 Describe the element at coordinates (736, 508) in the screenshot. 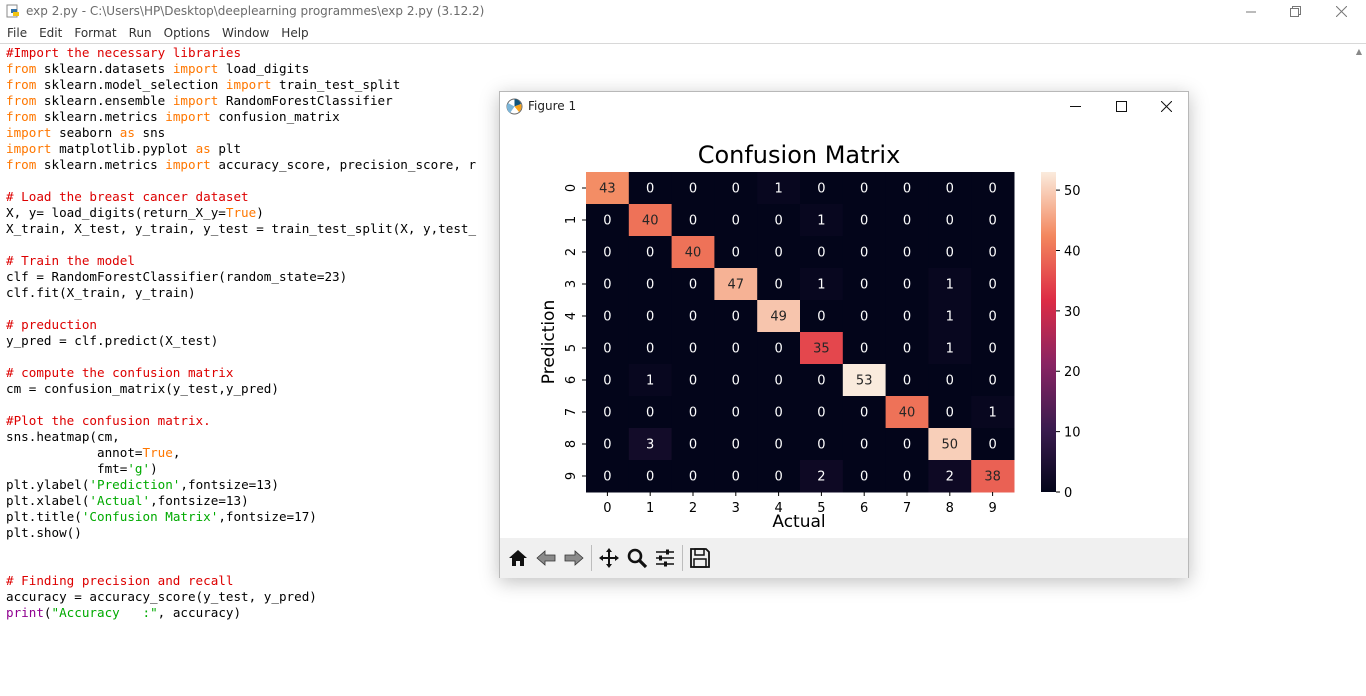

I see `x-tick-label: 3` at that location.